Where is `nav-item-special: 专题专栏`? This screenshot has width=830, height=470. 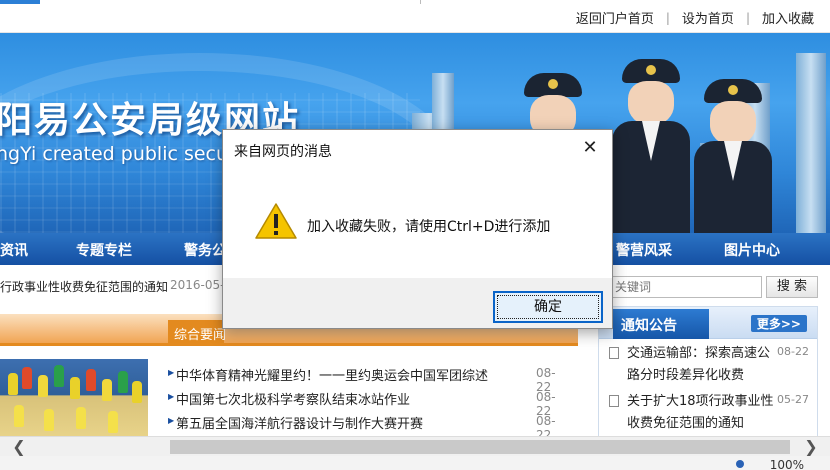 nav-item-special: 专题专栏 is located at coordinates (104, 250).